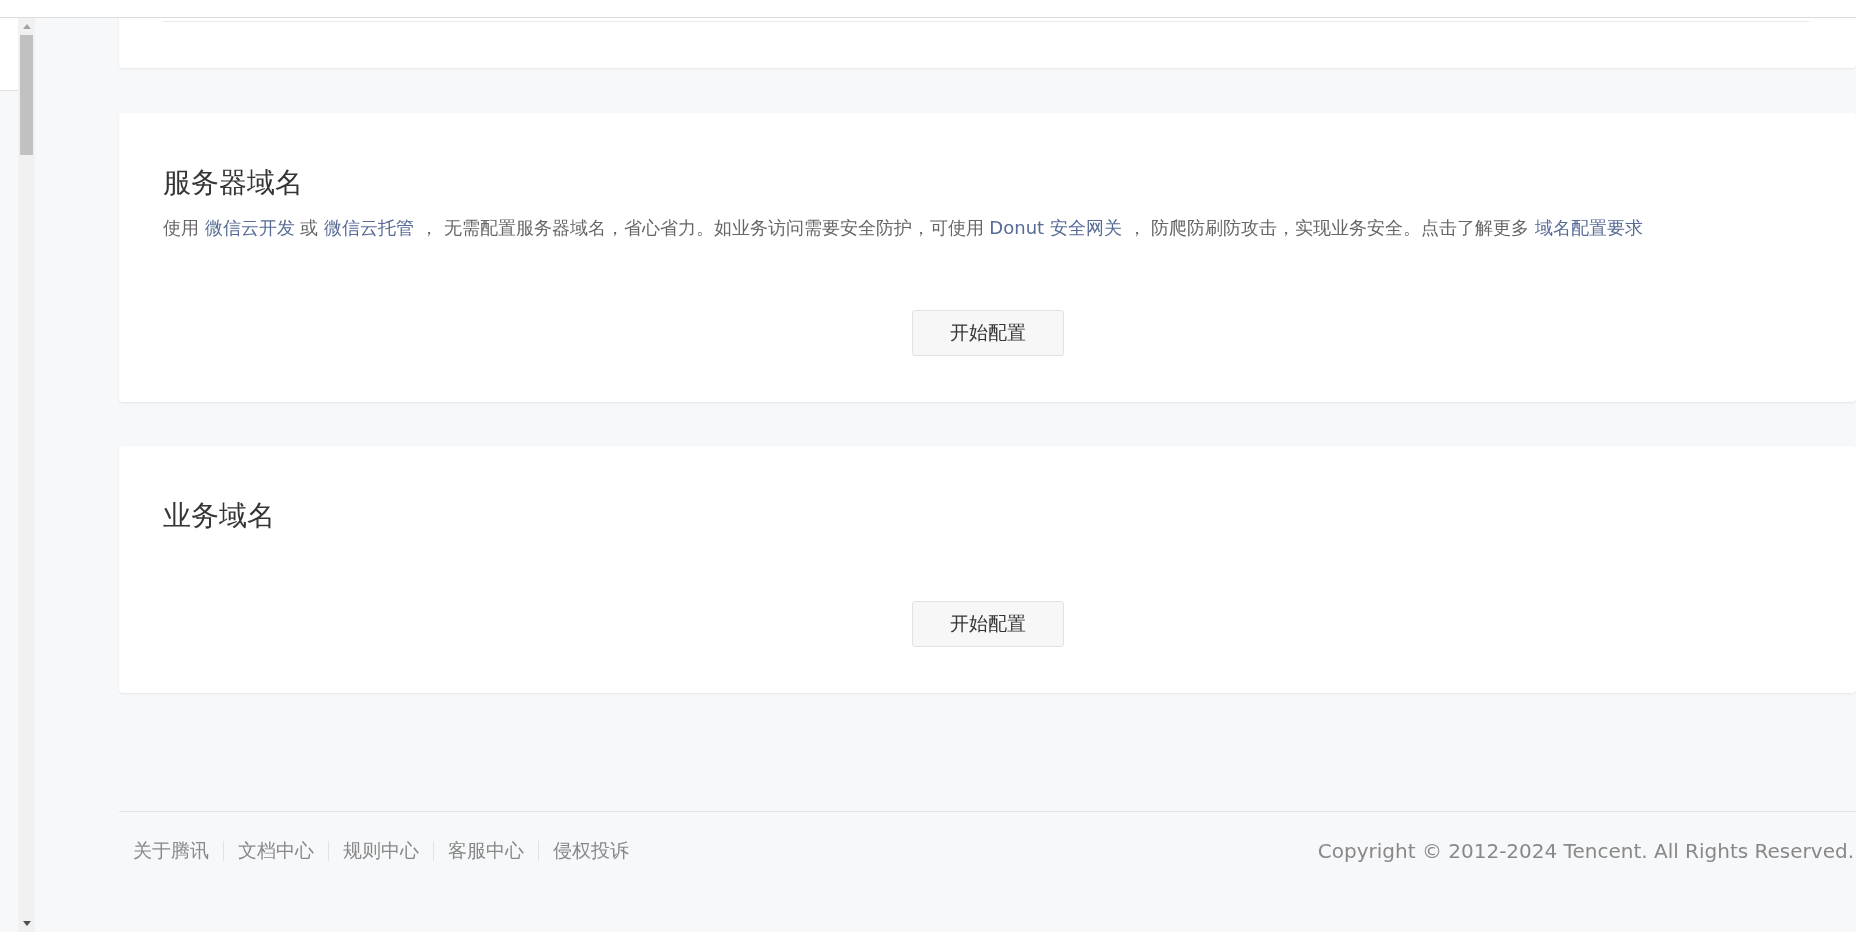 This screenshot has height=932, width=1856. I want to click on scroll-up-icon, so click(26, 26).